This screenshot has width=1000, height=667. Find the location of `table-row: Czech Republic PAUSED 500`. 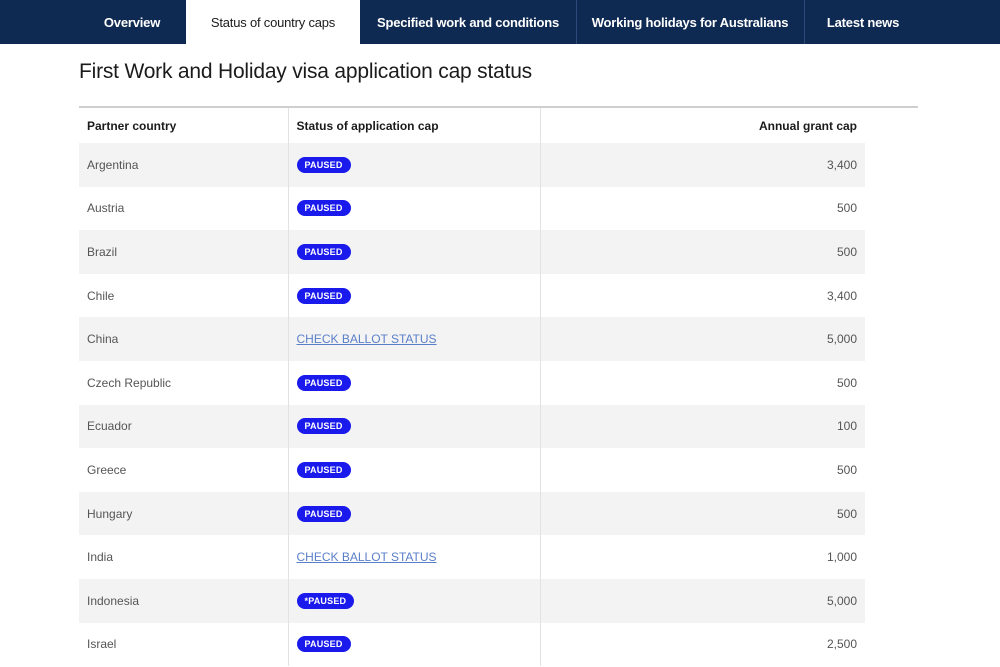

table-row: Czech Republic PAUSED 500 is located at coordinates (472, 382).